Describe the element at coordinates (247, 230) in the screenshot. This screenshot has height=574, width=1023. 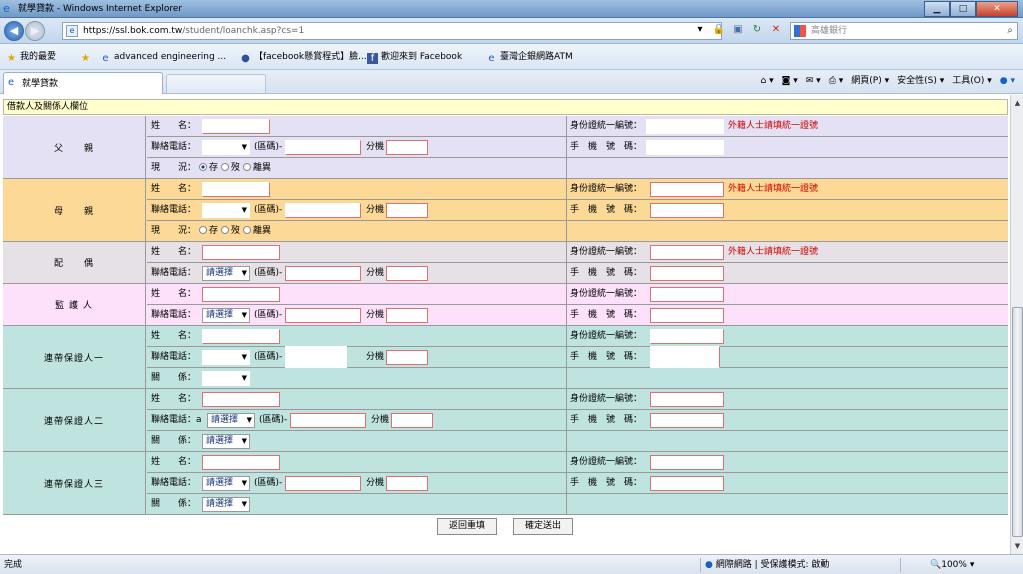
I see `mother-status-divorced` at that location.